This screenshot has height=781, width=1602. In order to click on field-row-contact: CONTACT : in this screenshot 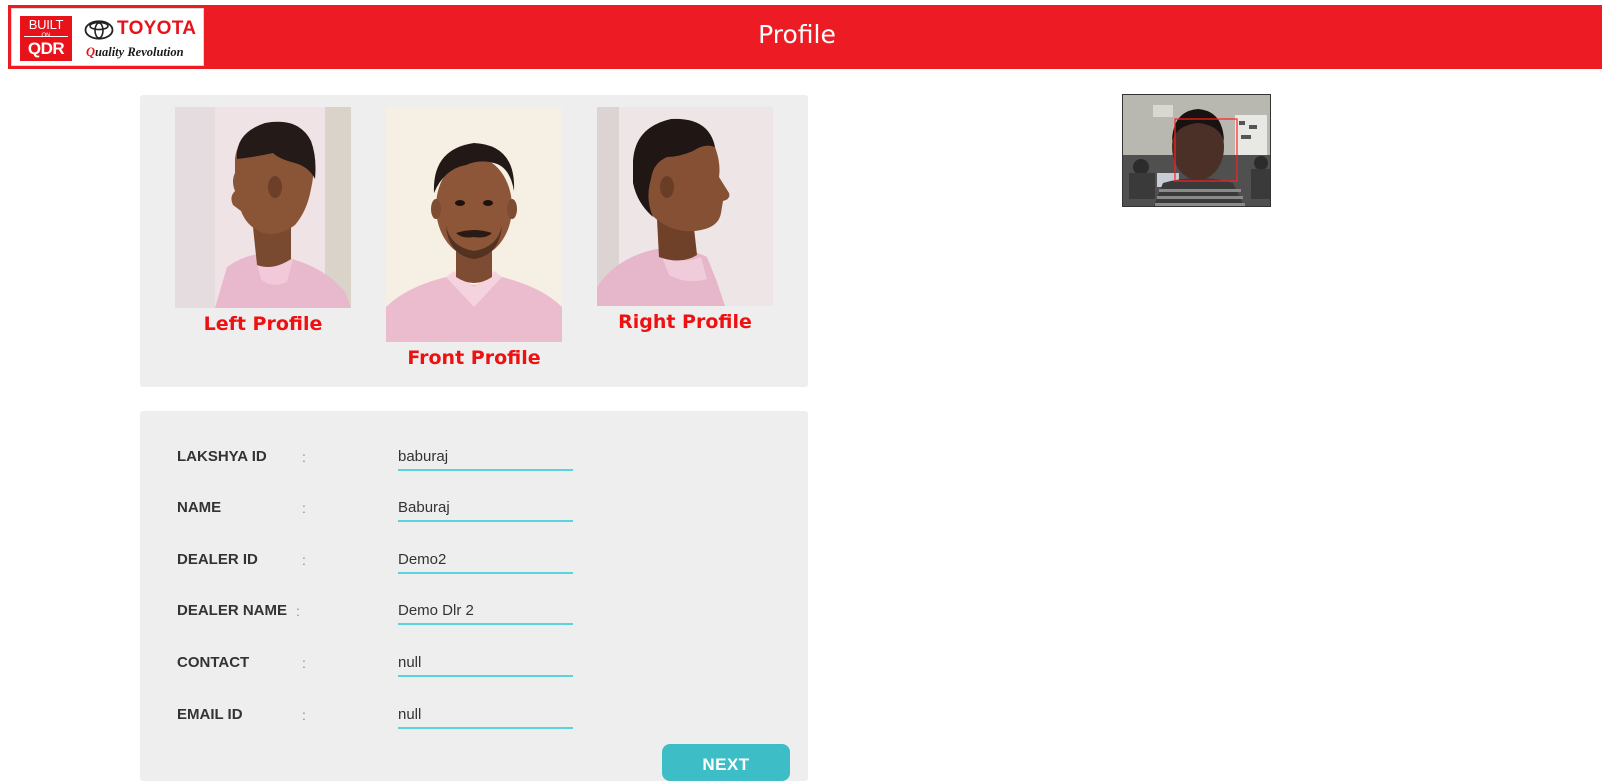, I will do `click(474, 669)`.